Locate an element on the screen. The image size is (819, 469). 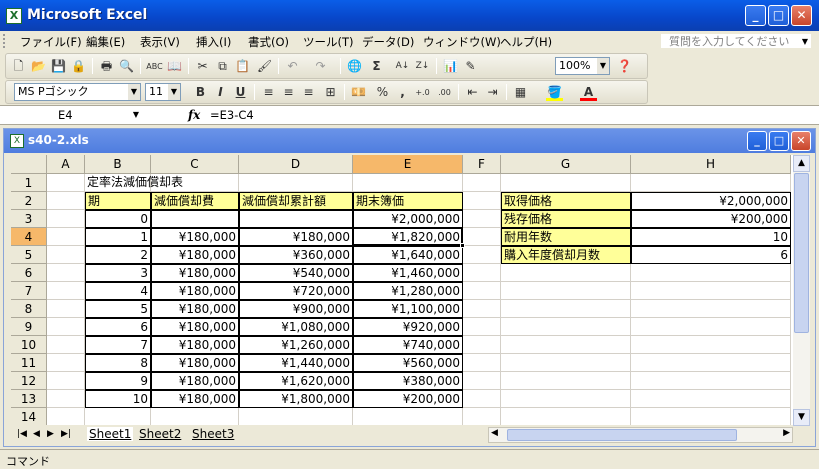
horizontal-scrollbar: ◀ ▶ is located at coordinates (640, 435).